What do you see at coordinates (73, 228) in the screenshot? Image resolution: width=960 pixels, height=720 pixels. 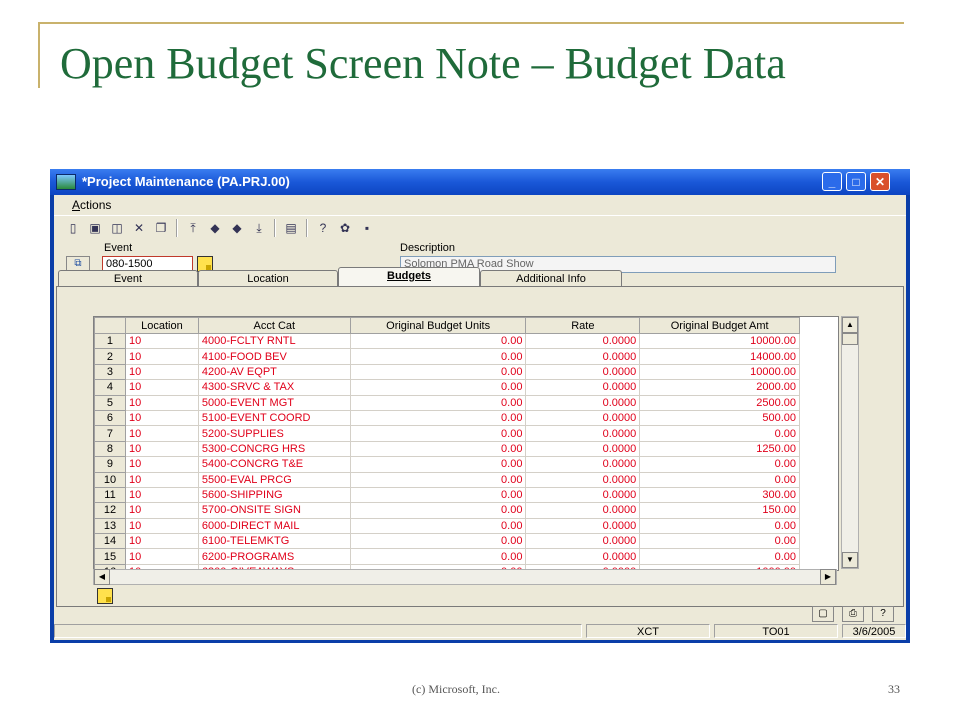 I see `new-icon: ▯` at bounding box center [73, 228].